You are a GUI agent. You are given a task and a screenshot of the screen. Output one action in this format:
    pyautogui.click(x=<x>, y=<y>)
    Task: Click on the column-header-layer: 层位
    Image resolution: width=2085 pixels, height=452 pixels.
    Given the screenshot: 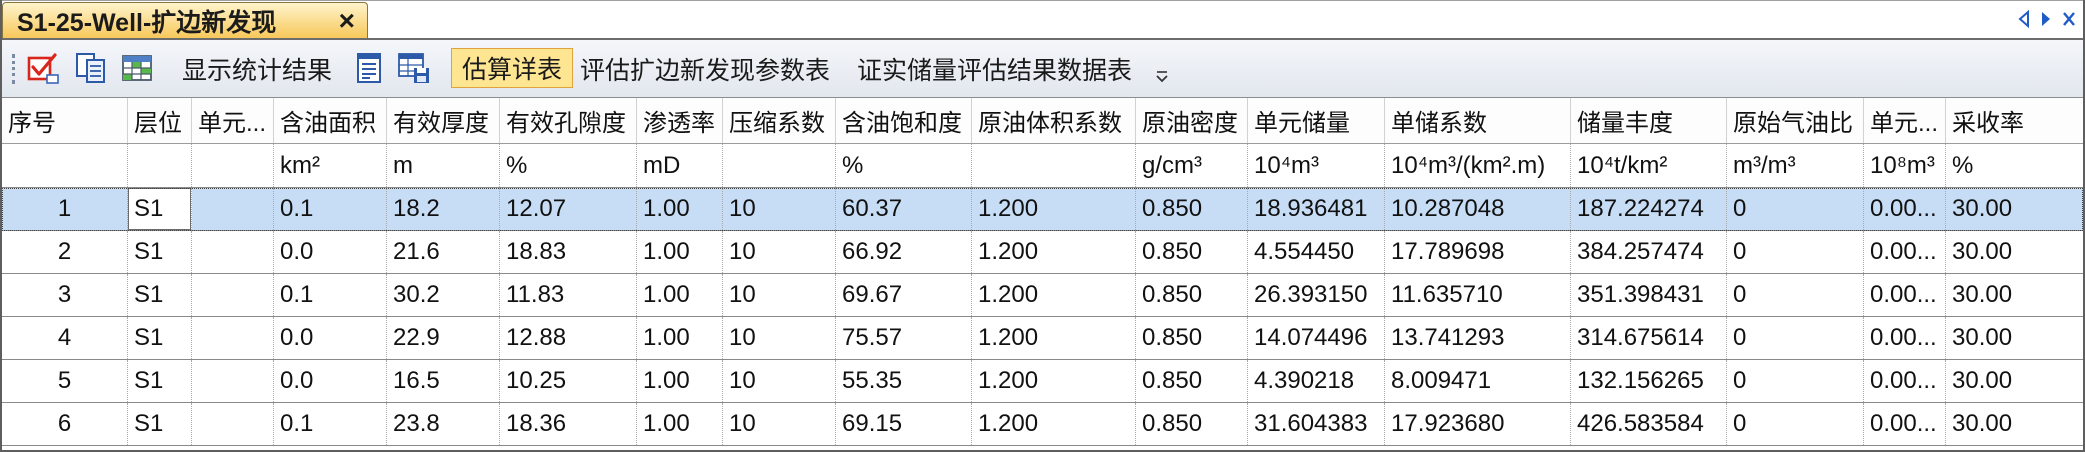 What is the action you would take?
    pyautogui.click(x=160, y=120)
    